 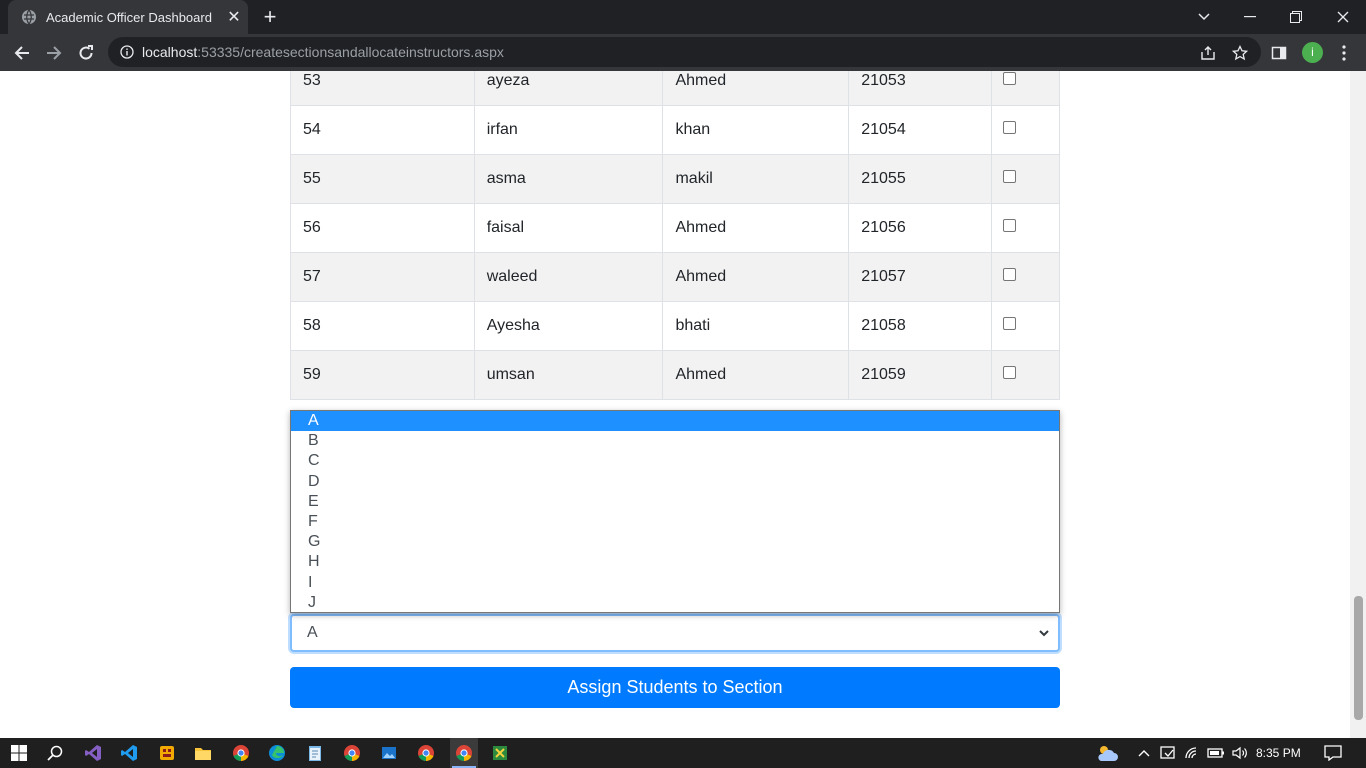 What do you see at coordinates (1240, 753) in the screenshot?
I see `volume-icon` at bounding box center [1240, 753].